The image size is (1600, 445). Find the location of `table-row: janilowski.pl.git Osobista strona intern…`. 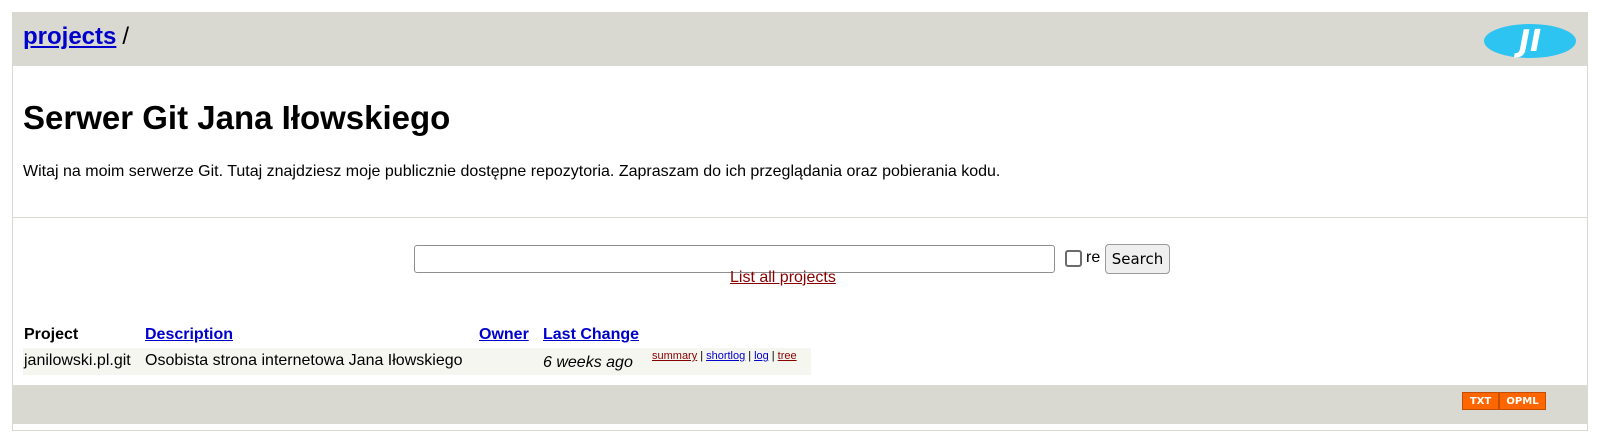

table-row: janilowski.pl.git Osobista strona intern… is located at coordinates (417, 361).